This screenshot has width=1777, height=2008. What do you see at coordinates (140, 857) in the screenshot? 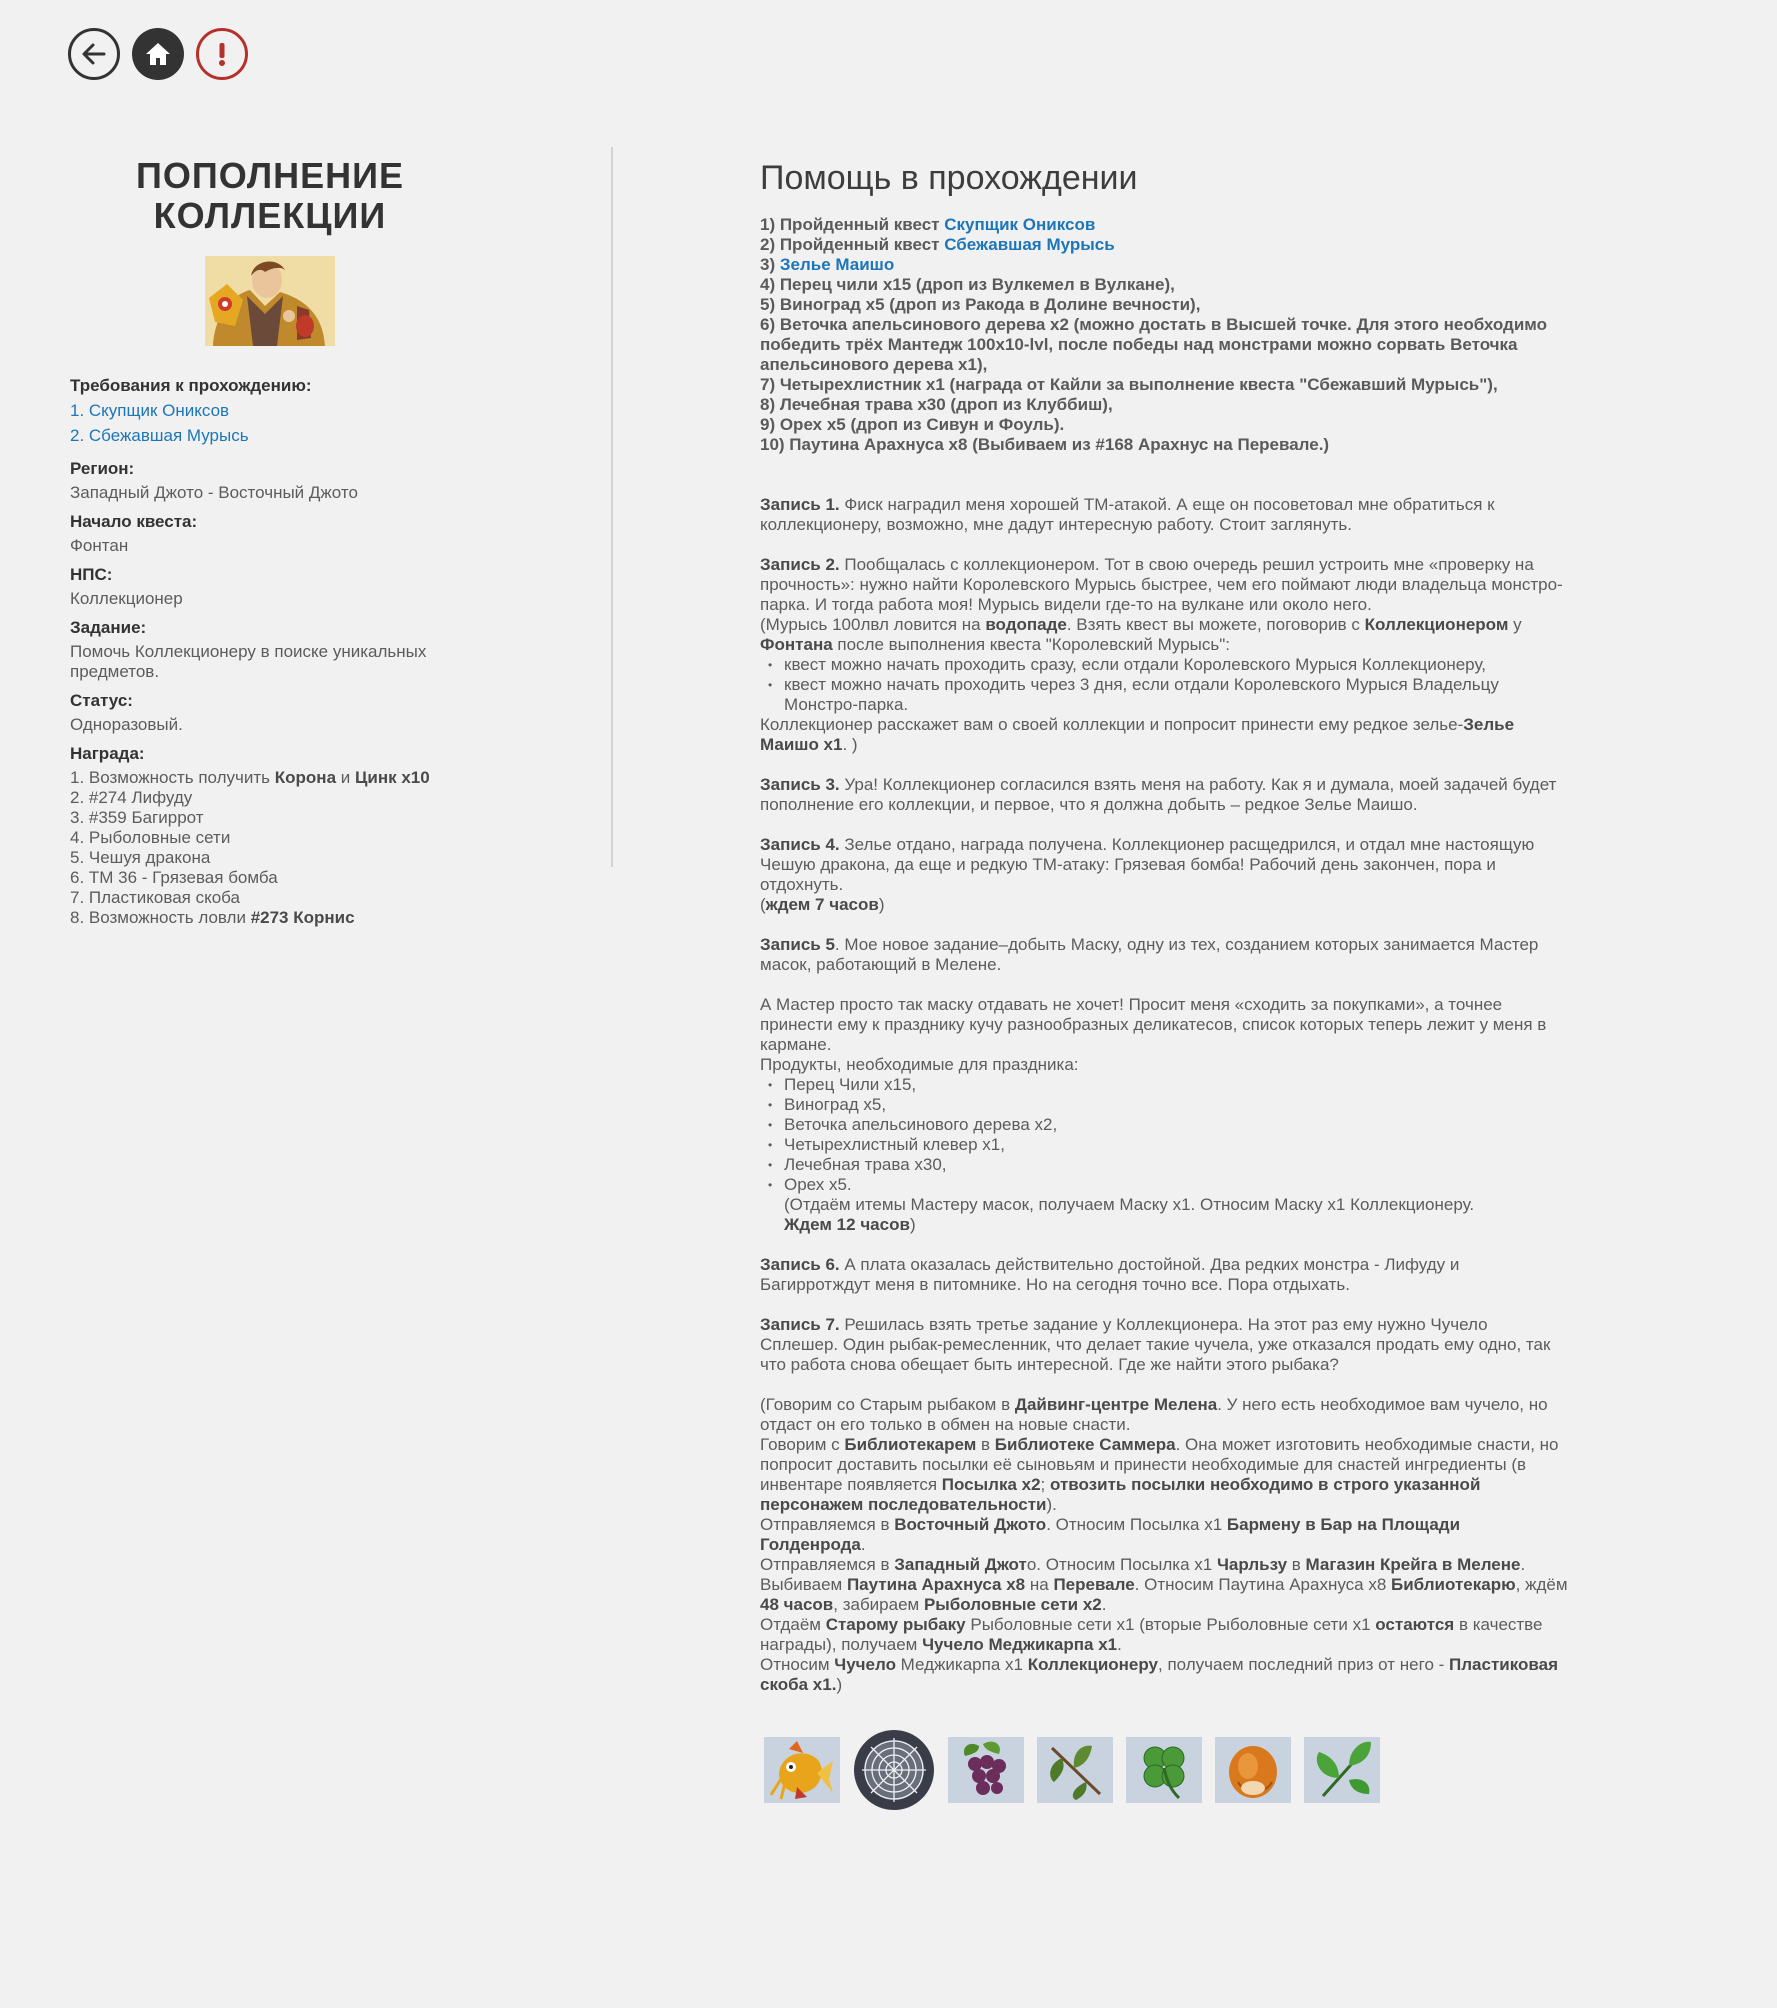
I see `reward-item: 5. Чешуя дракона` at bounding box center [140, 857].